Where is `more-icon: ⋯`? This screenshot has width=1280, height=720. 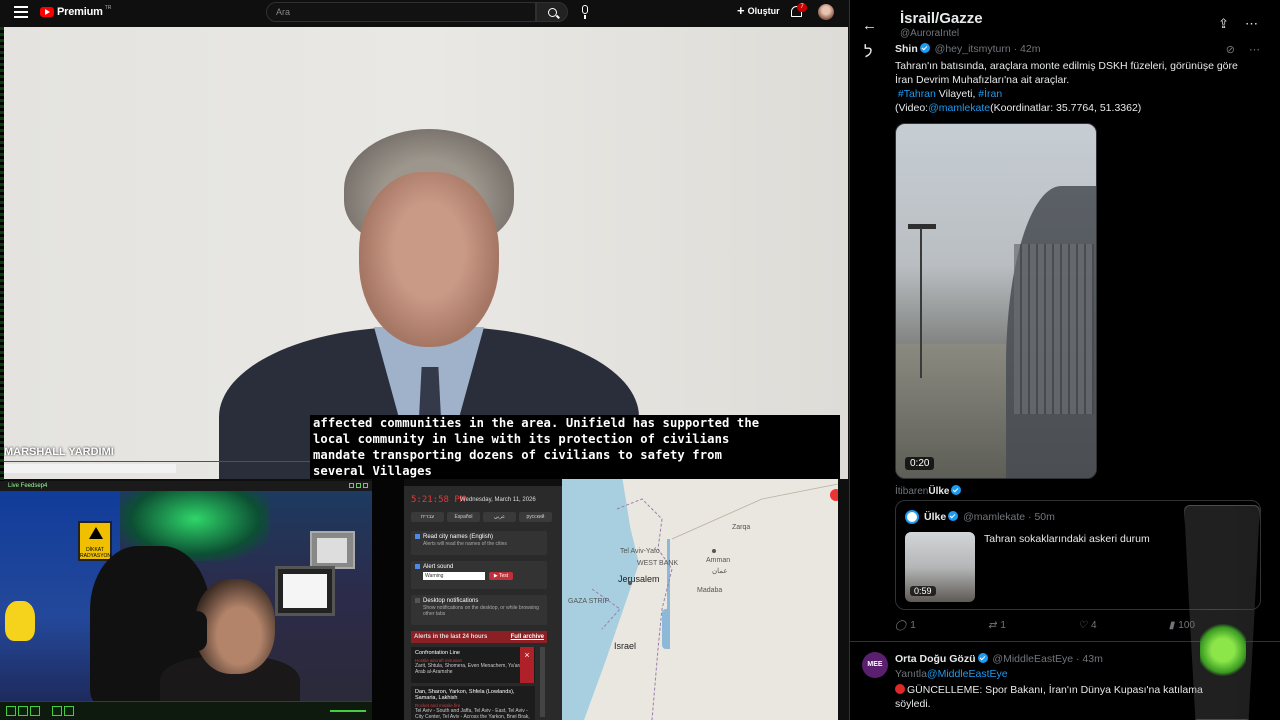 more-icon: ⋯ is located at coordinates (1251, 24).